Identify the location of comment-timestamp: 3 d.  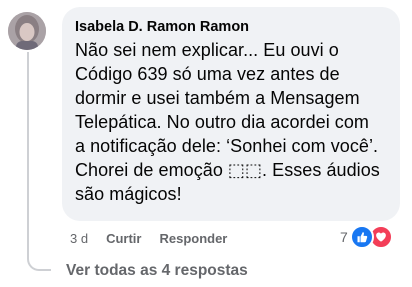
(79, 238).